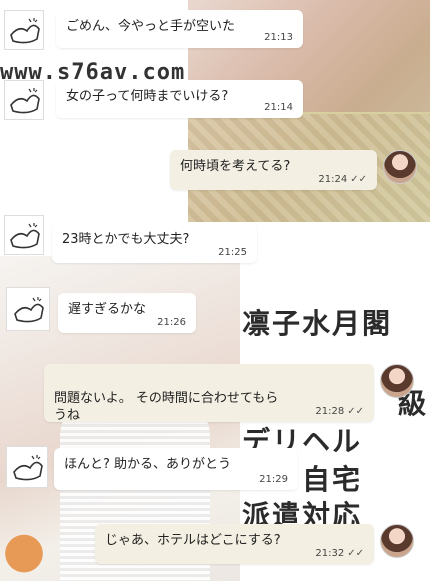 The image size is (430, 581). Describe the element at coordinates (171, 322) in the screenshot. I see `message-time: 21:26` at that location.